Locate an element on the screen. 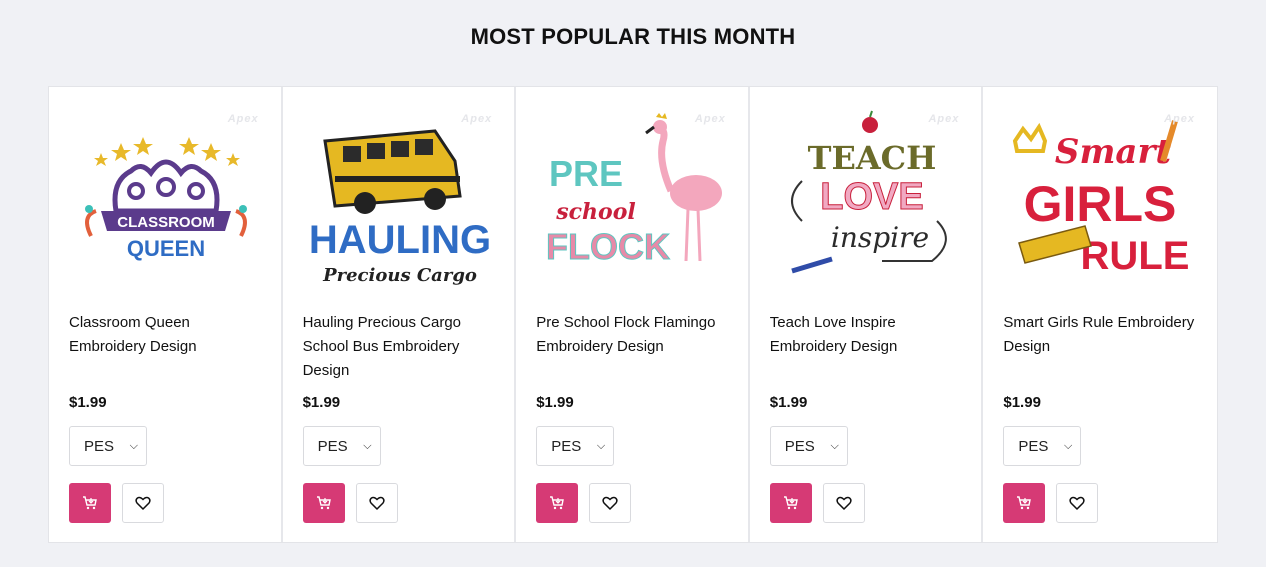  section-title: MOST POPULAR THIS MONTH is located at coordinates (633, 36).